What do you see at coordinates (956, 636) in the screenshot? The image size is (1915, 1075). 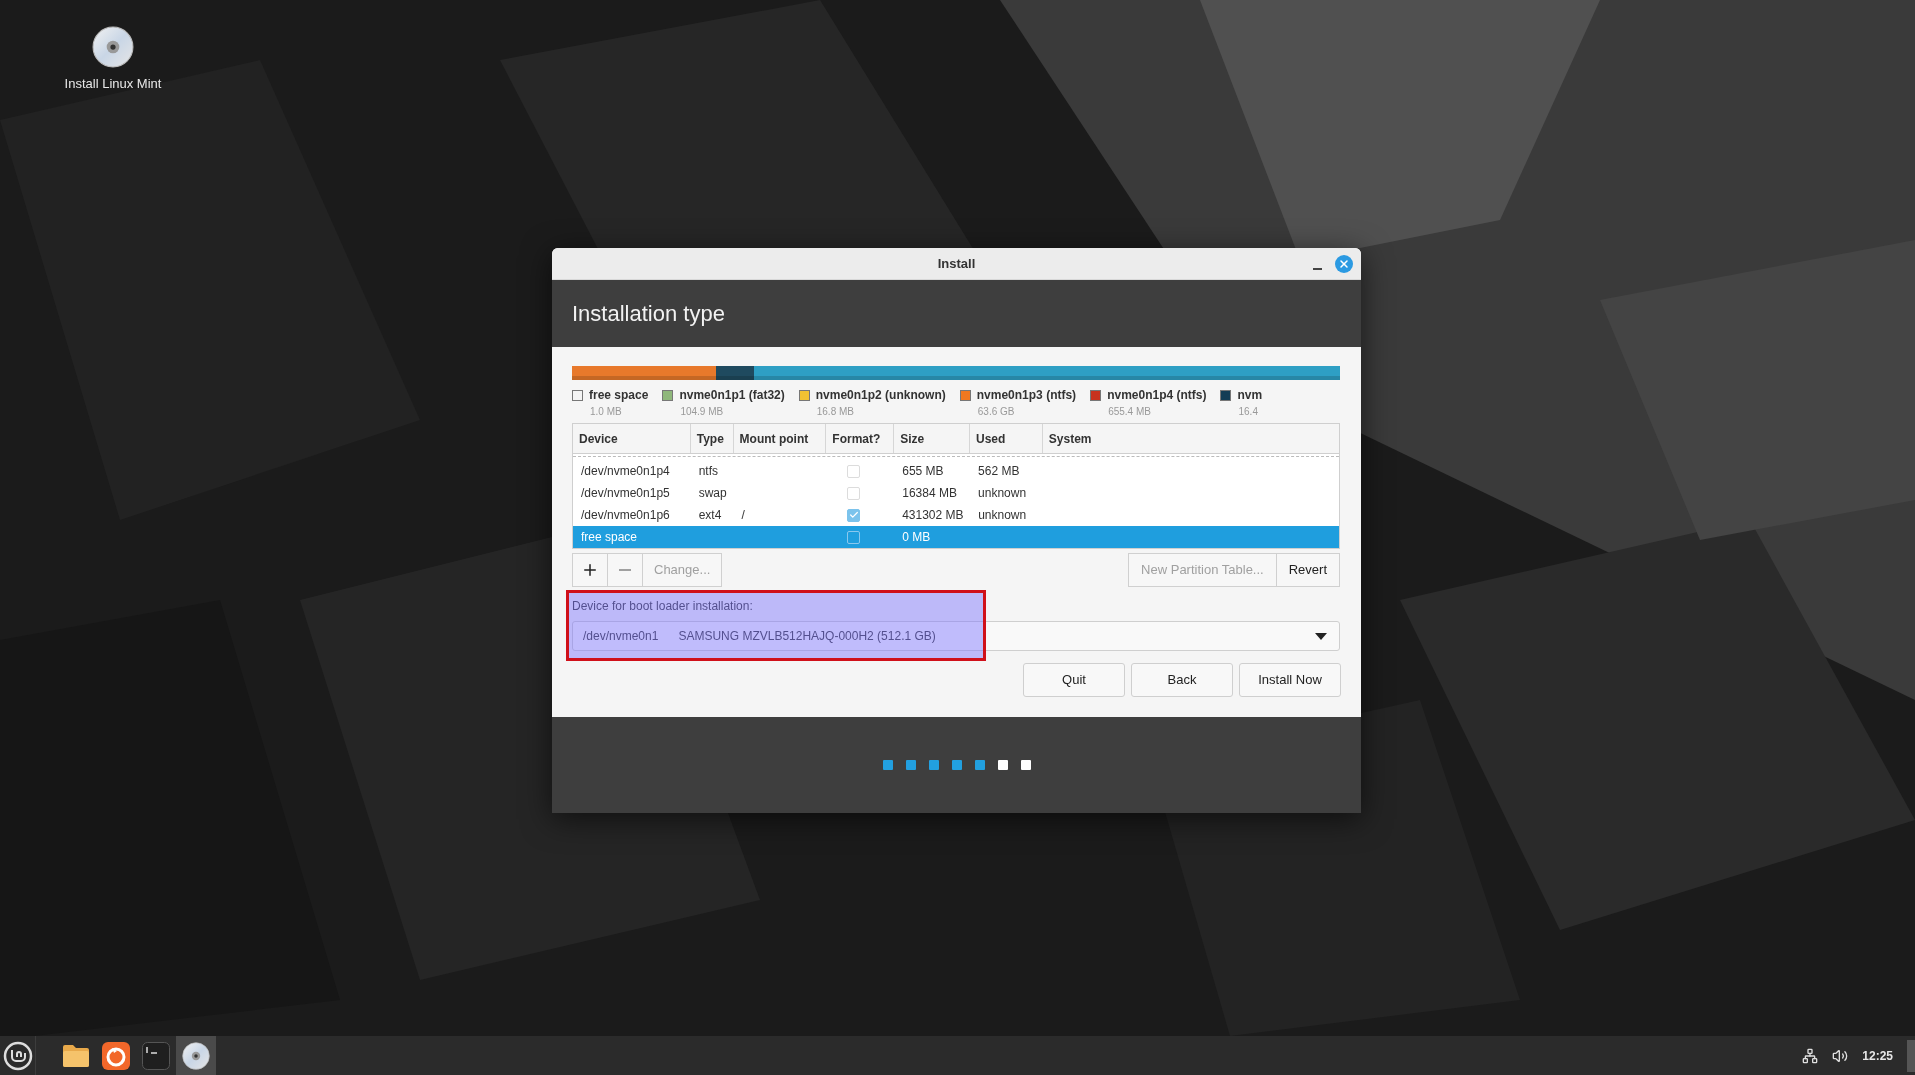 I see `boot-loader-dropdown: /dev/nvme0n1 SAMSUNG MZVLB512HAJQ-000H2 (512.1 GB)` at bounding box center [956, 636].